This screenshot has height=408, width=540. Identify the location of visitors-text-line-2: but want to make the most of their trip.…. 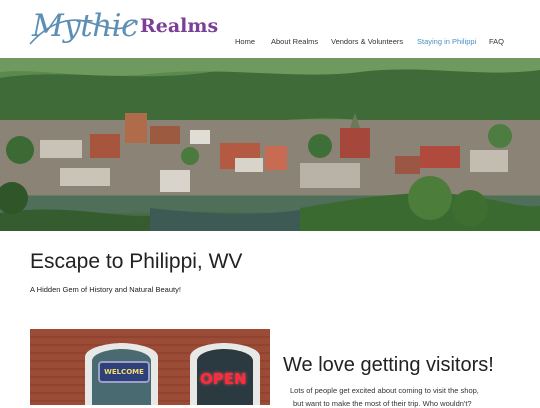
(382, 403).